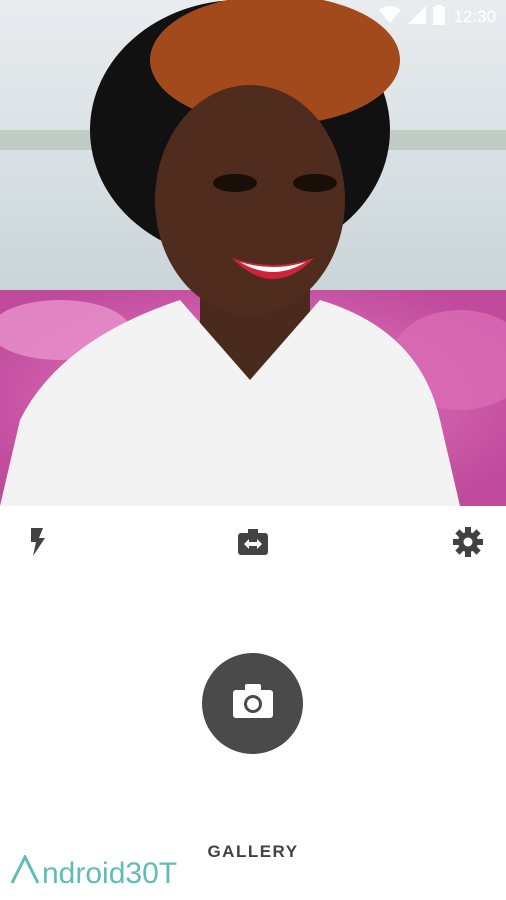 This screenshot has width=506, height=900. Describe the element at coordinates (417, 17) in the screenshot. I see `signal-icon` at that location.